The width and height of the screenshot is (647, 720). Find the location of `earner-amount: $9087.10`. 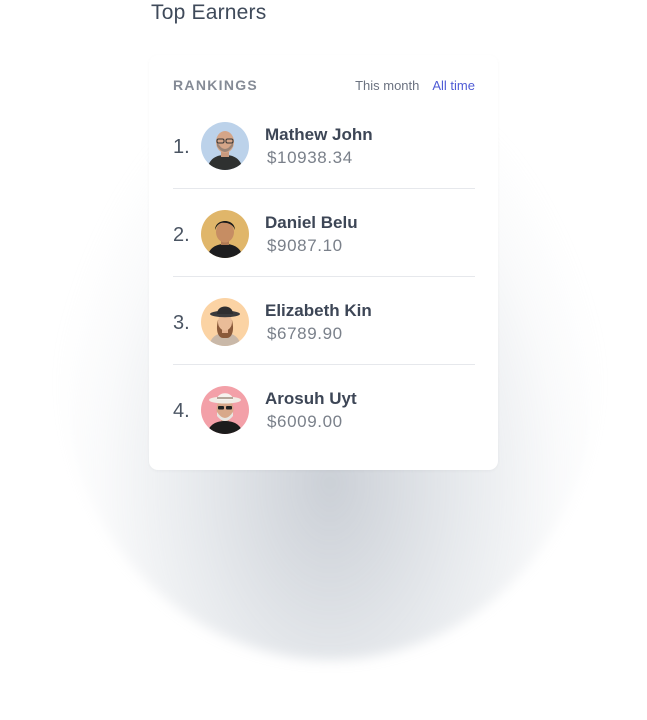

earner-amount: $9087.10 is located at coordinates (305, 245).